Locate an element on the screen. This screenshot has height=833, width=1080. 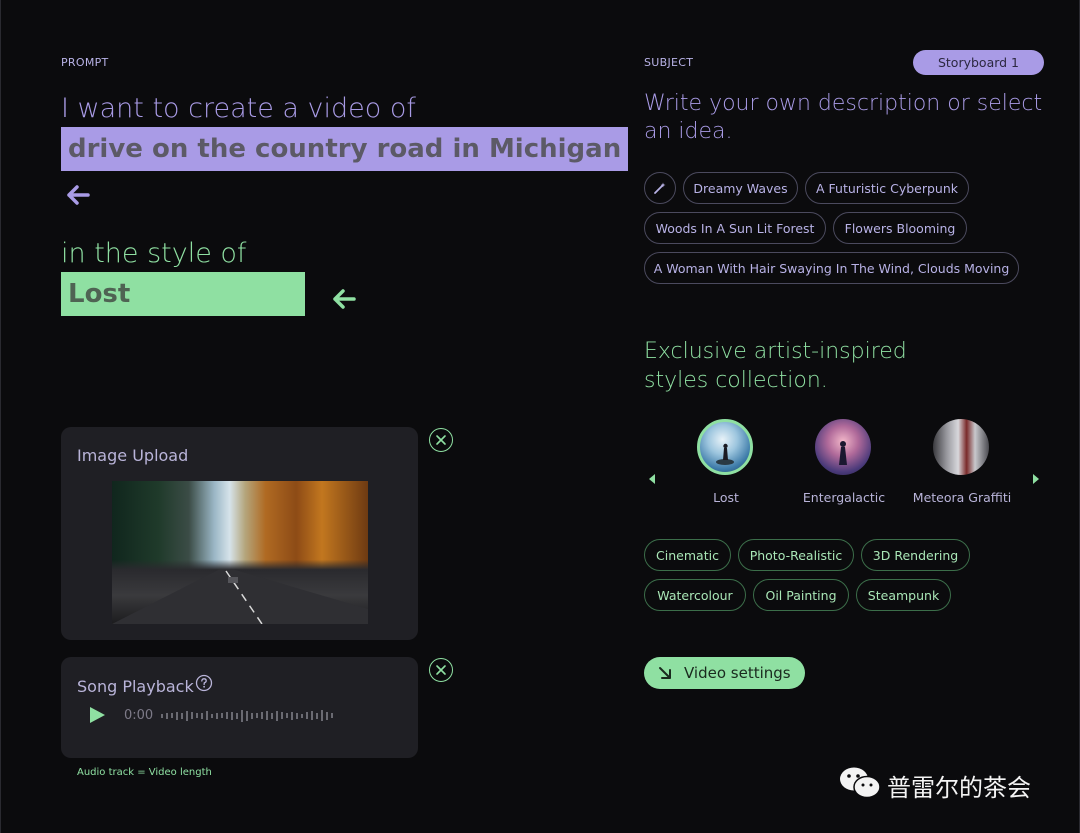
style-thumb-meteora-graffiti is located at coordinates (961, 447).